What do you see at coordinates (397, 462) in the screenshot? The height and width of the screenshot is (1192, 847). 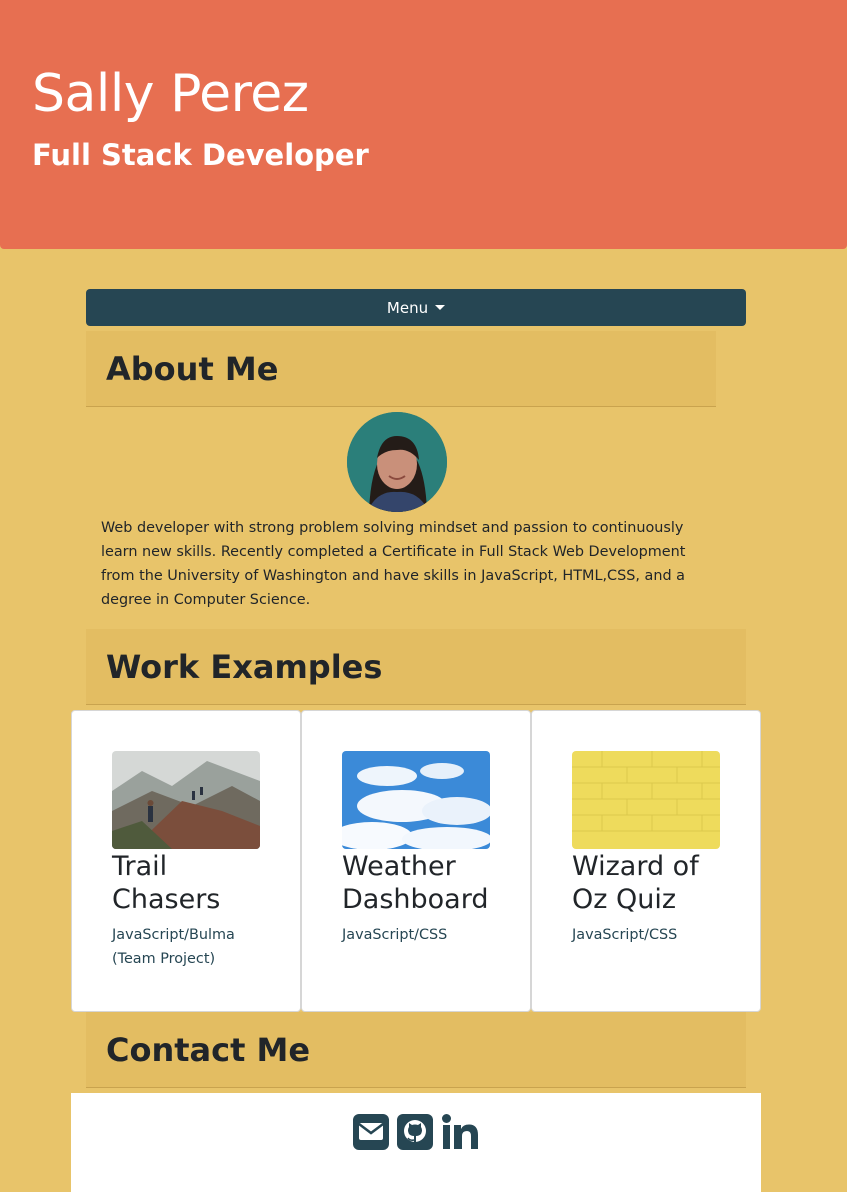 I see `avatar` at bounding box center [397, 462].